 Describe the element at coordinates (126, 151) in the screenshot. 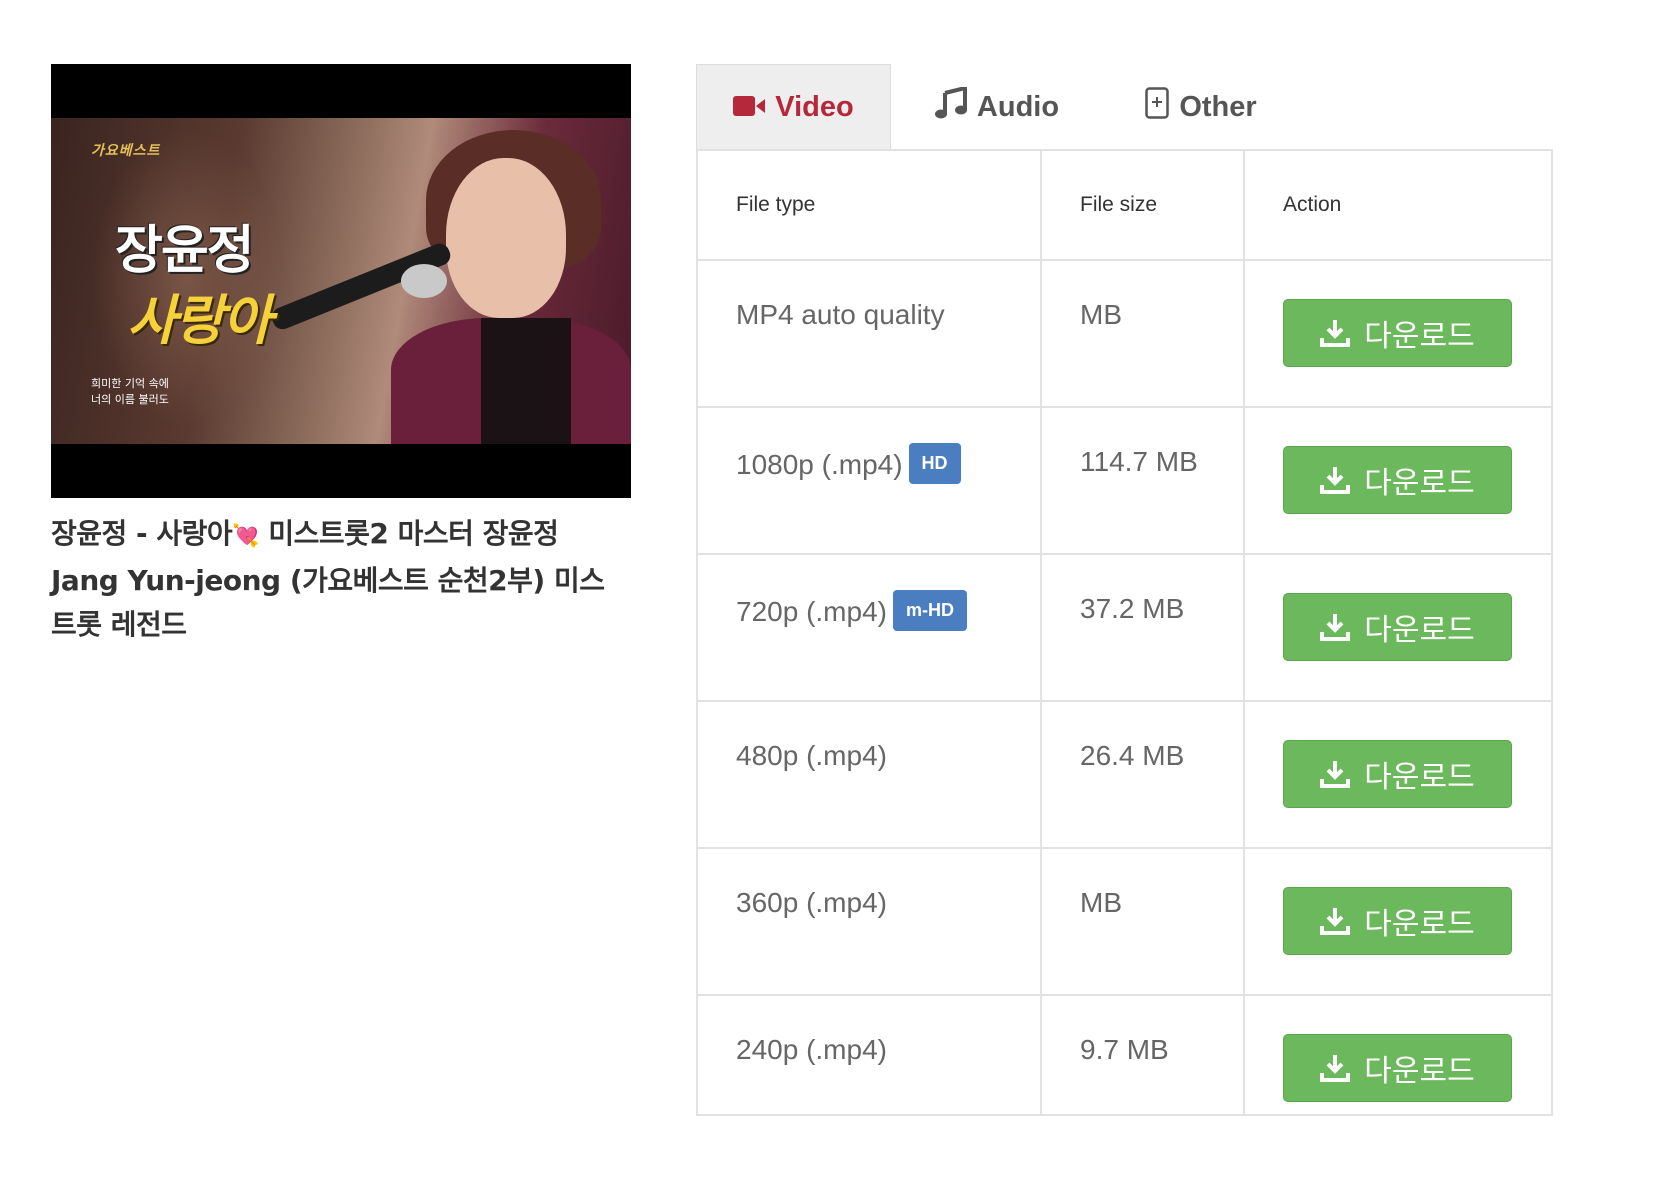

I see `show-logo: 가요베스트` at that location.